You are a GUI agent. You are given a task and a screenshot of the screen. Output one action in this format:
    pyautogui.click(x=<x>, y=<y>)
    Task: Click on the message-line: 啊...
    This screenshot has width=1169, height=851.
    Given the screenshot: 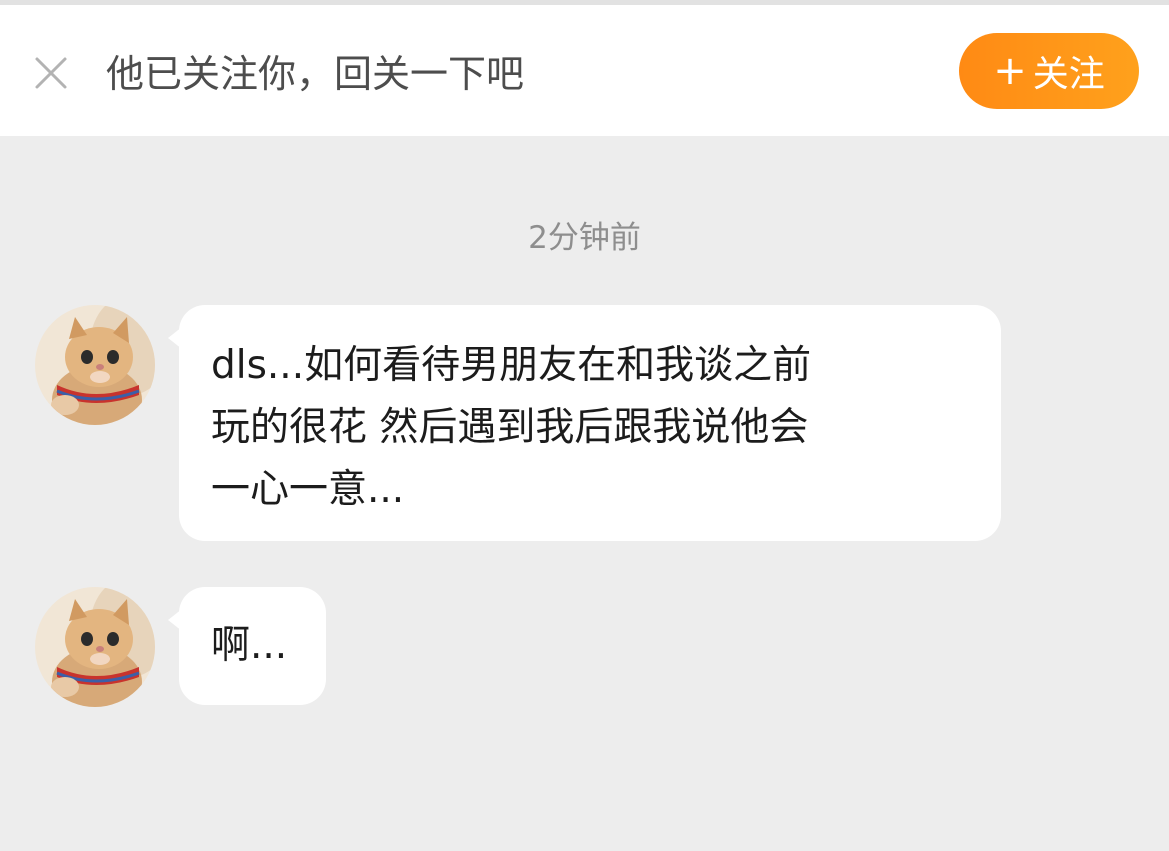 What is the action you would take?
    pyautogui.click(x=249, y=645)
    